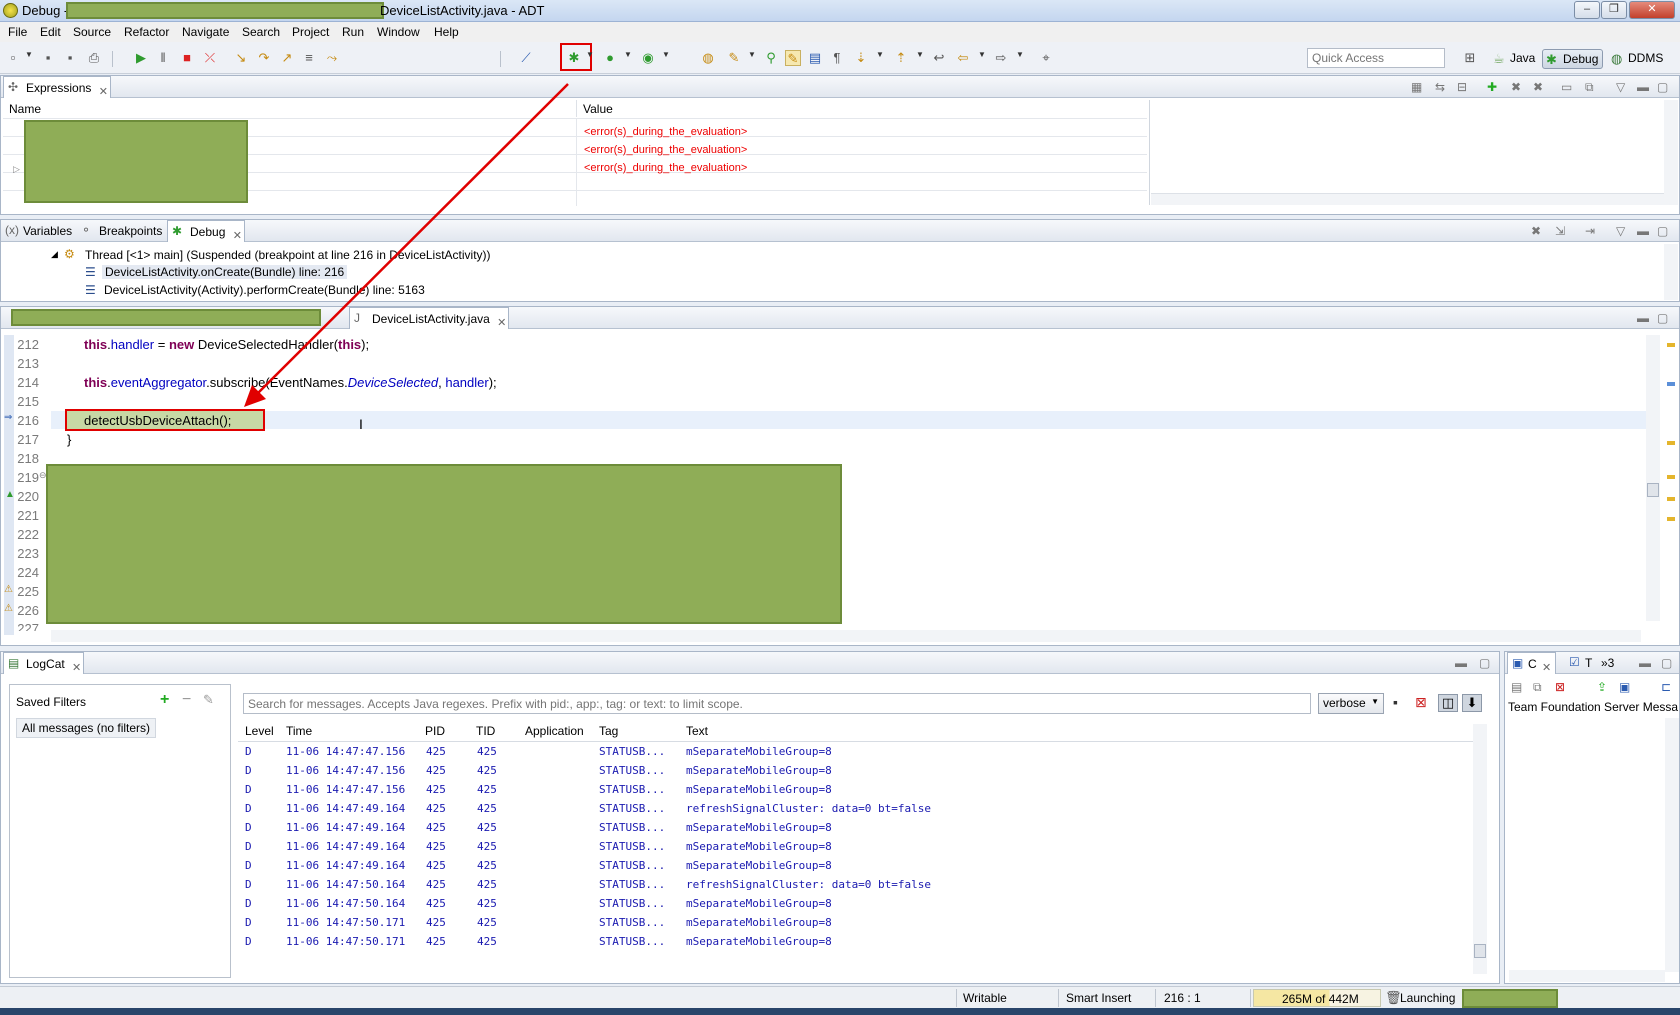  I want to click on tab-variables: (x) Variables, so click(39, 231).